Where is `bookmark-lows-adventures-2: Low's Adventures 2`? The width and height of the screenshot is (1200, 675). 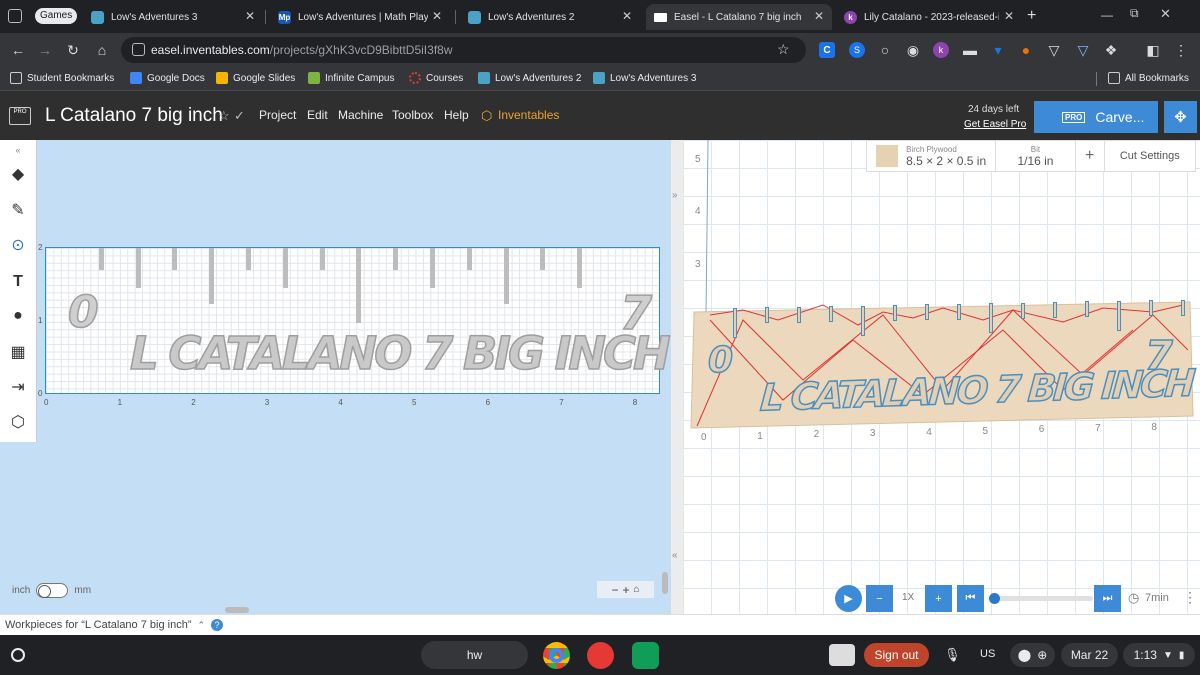
bookmark-lows-adventures-2: Low's Adventures 2 is located at coordinates (529, 78).